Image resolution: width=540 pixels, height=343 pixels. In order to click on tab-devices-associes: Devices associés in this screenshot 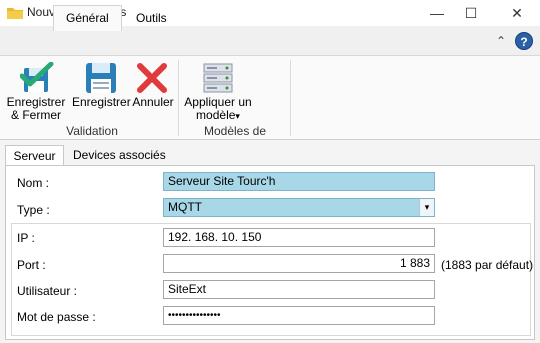, I will do `click(119, 155)`.